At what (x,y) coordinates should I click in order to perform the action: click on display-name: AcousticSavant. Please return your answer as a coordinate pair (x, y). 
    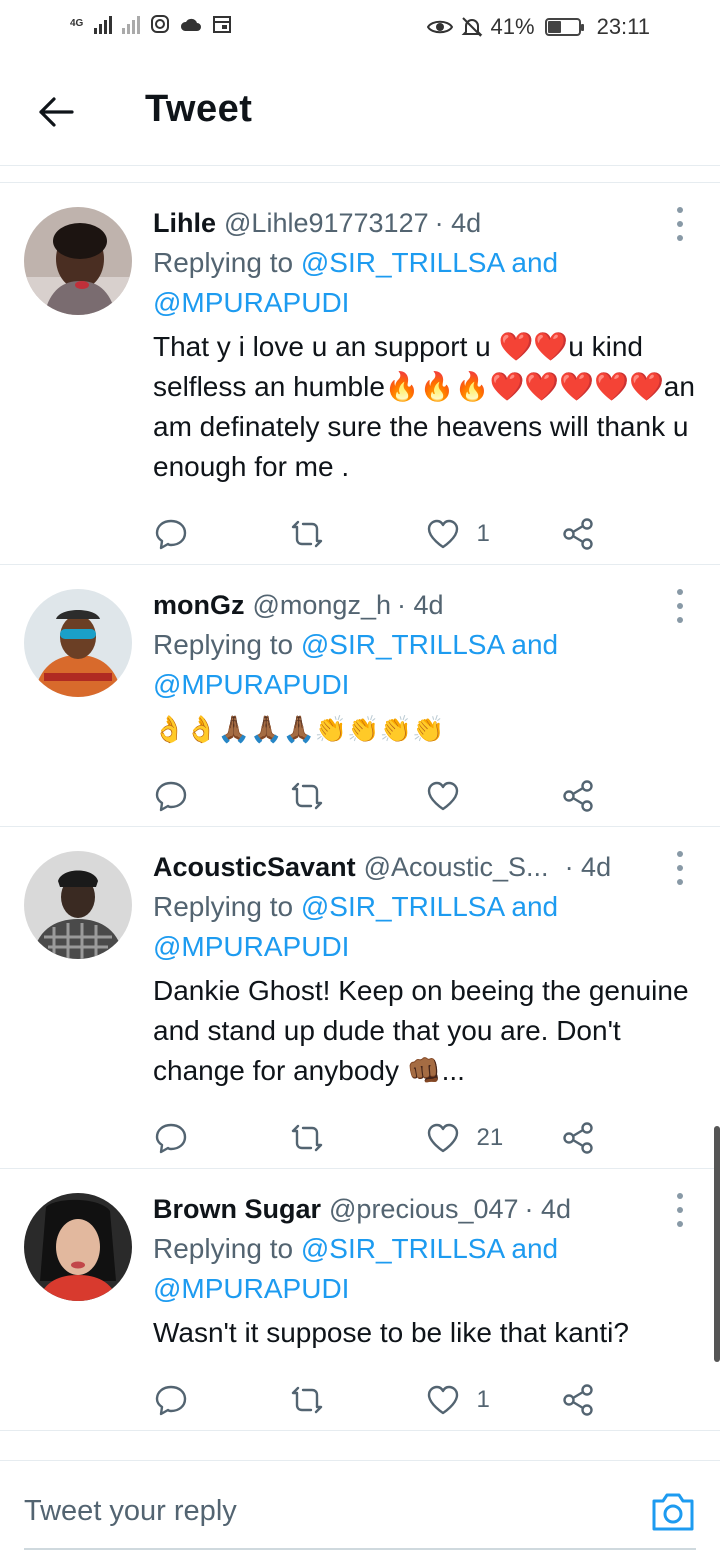
    Looking at the image, I should click on (254, 867).